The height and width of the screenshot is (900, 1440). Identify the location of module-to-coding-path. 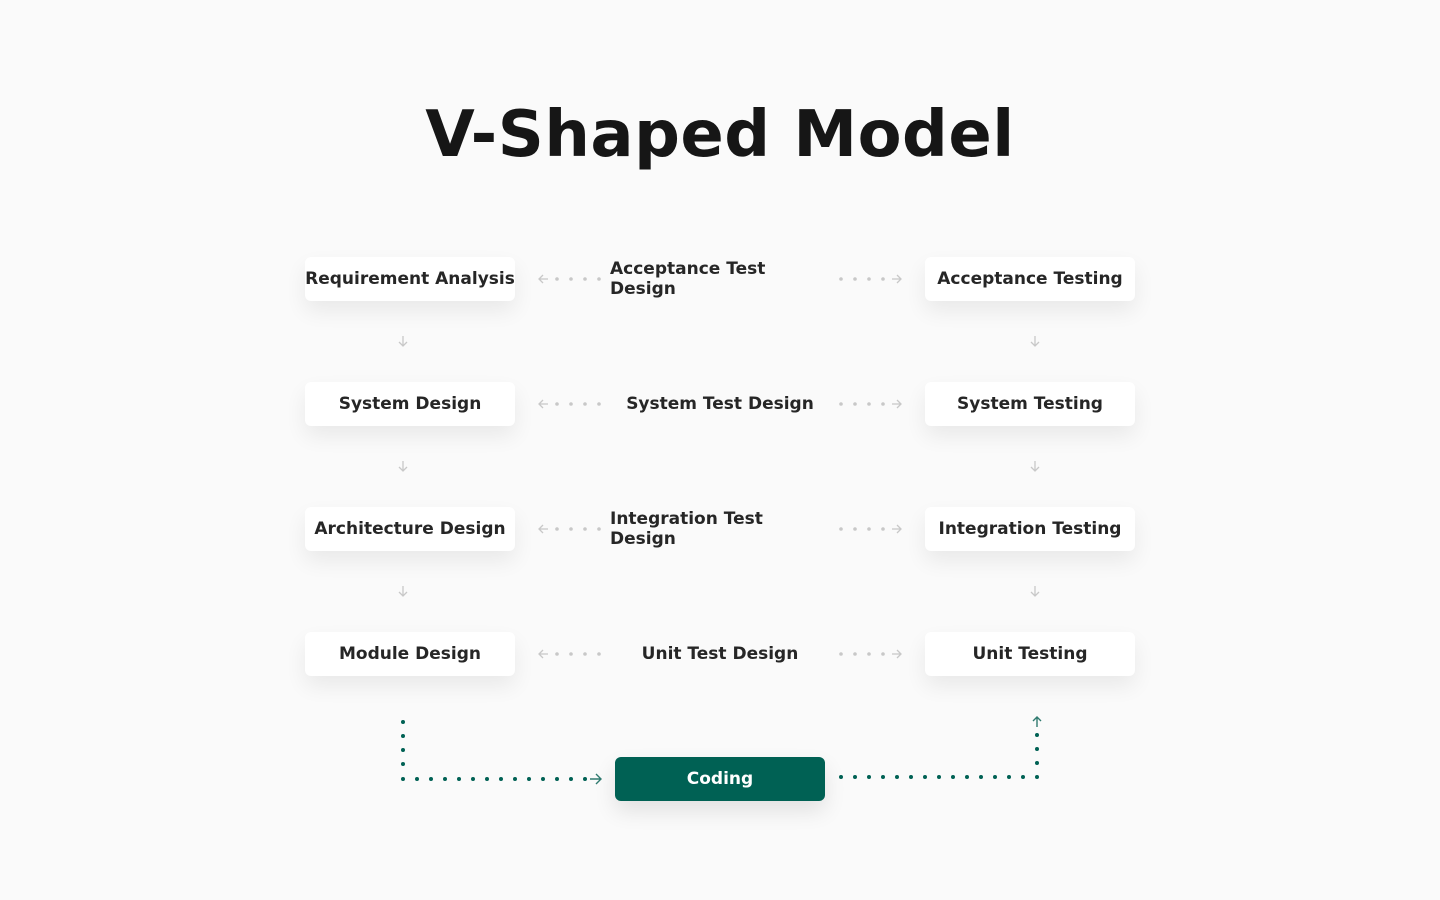
(494, 750).